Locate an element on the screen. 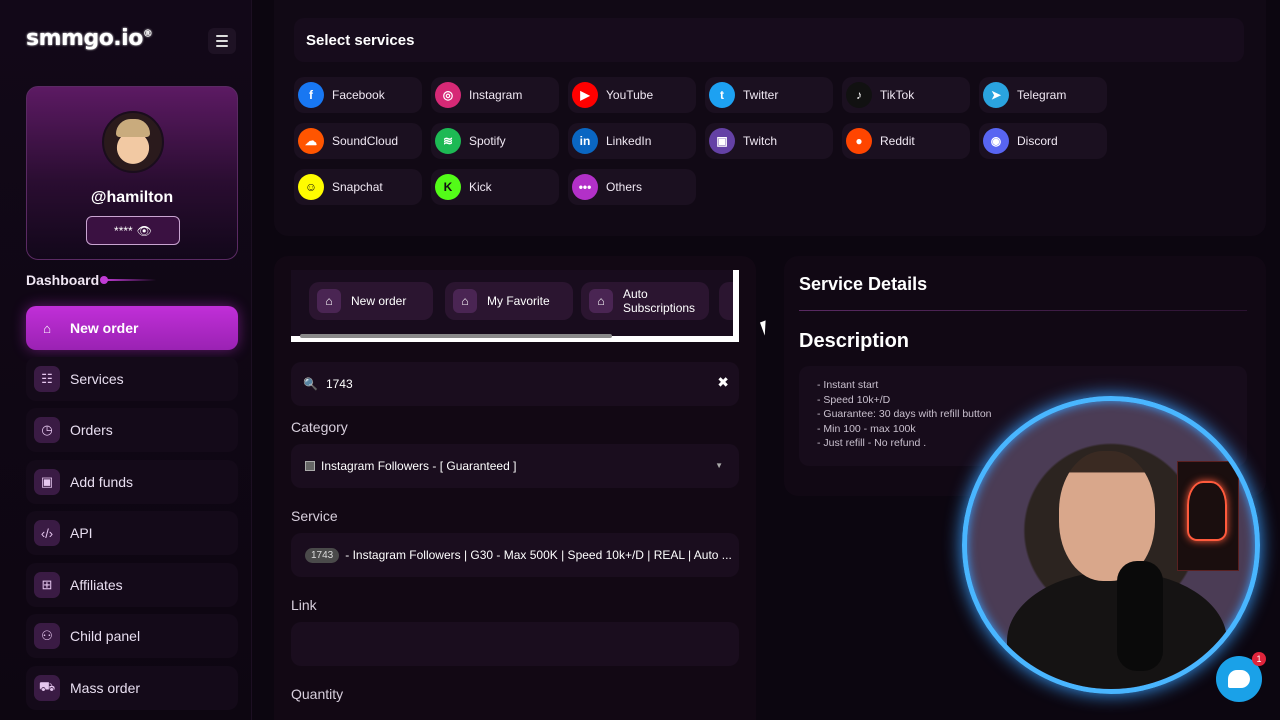 The height and width of the screenshot is (720, 1280). user-icon: ⚇ is located at coordinates (47, 636).